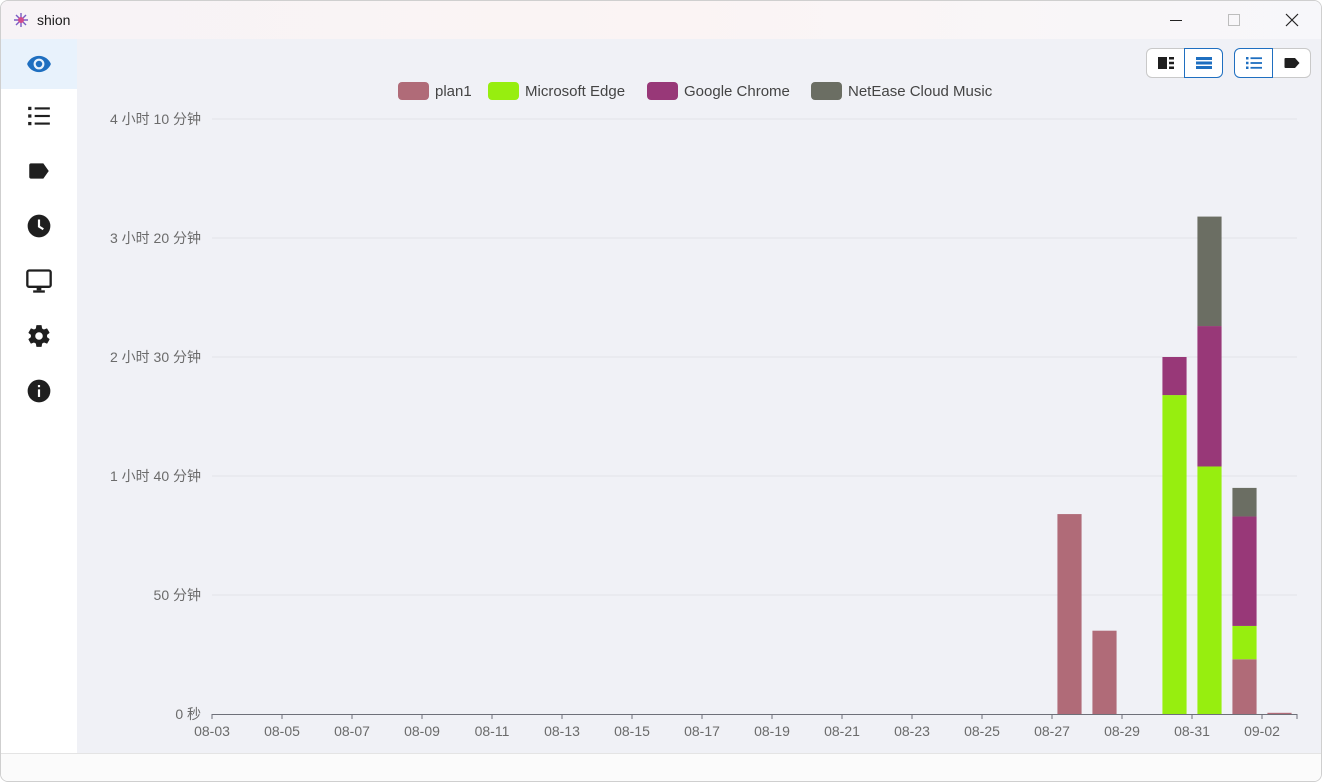 The image size is (1322, 782). I want to click on minimize-icon, so click(1176, 20).